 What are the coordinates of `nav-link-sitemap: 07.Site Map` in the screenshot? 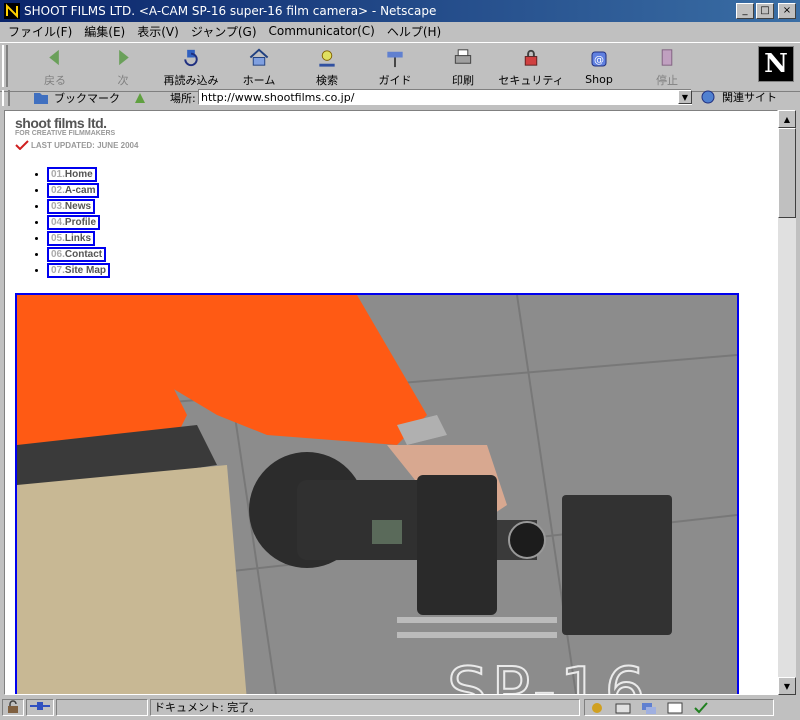 It's located at (79, 270).